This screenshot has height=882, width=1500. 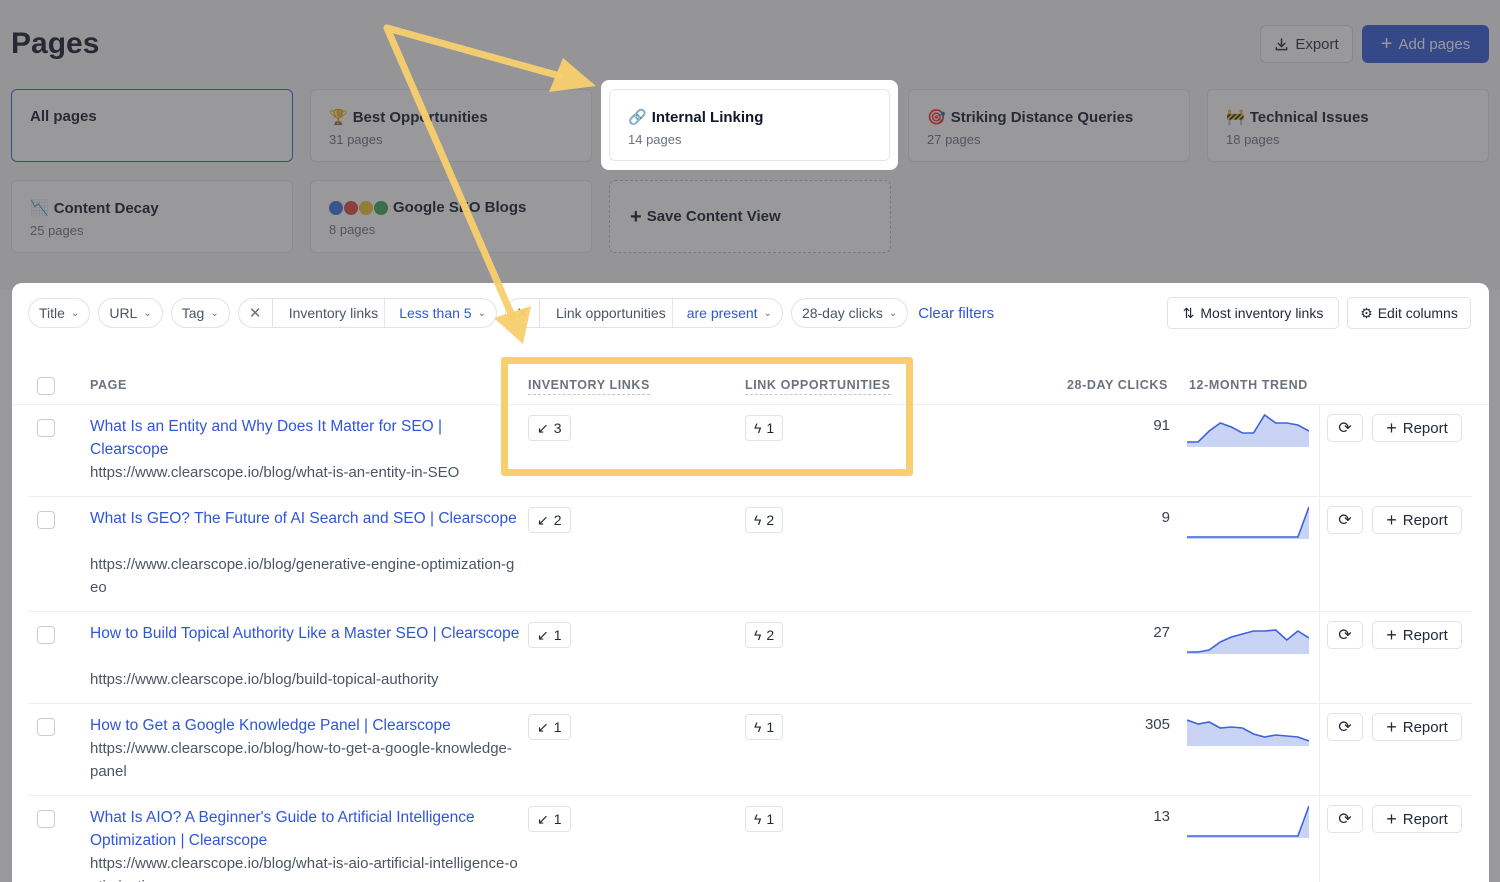 I want to click on view-card-google-seo-blogs: Google SEO Blogs 8 pages, so click(x=451, y=216).